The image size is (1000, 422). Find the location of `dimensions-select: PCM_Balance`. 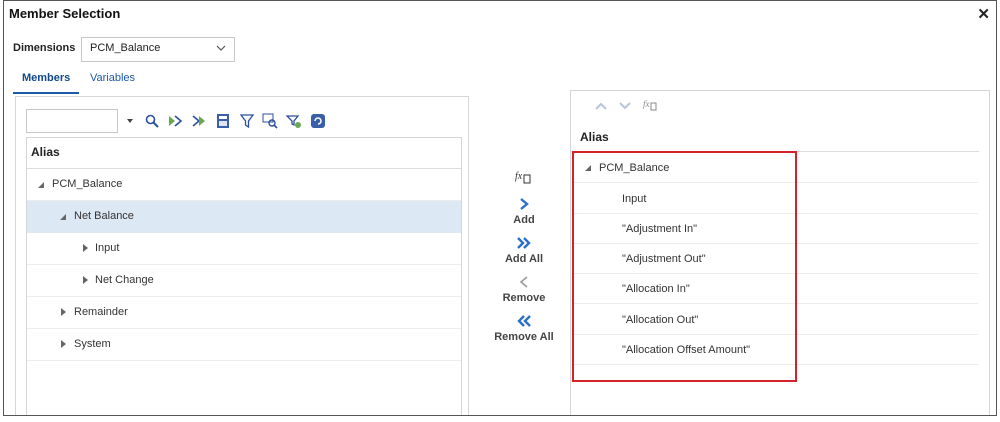

dimensions-select: PCM_Balance is located at coordinates (158, 49).